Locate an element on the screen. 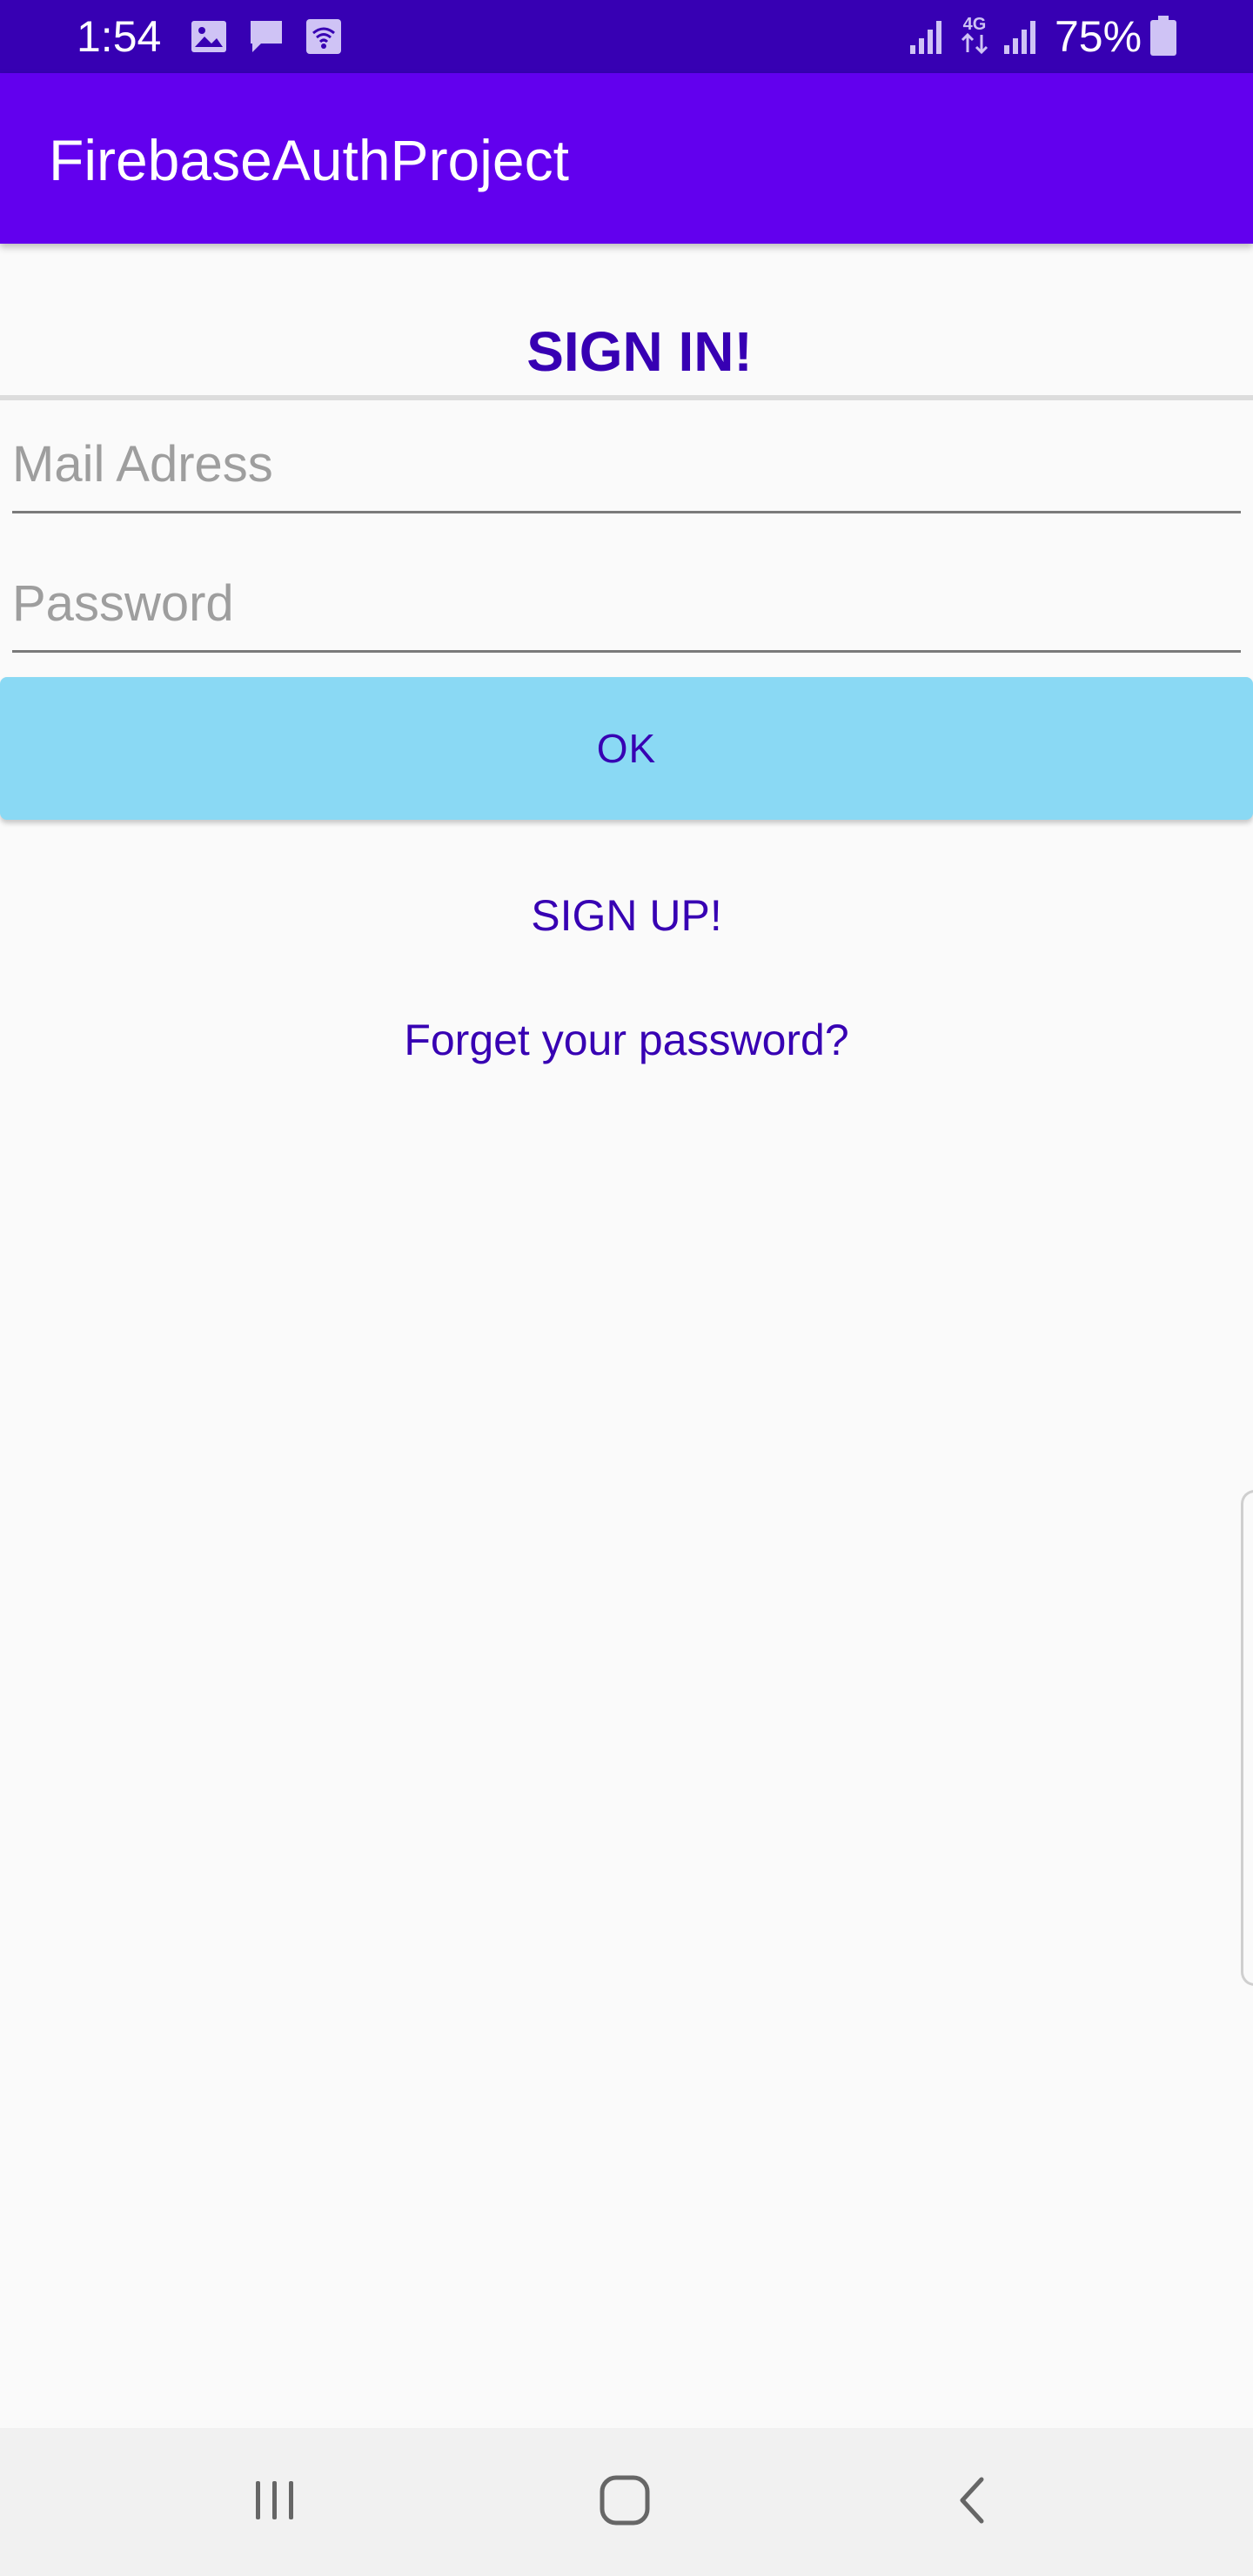  navigation-bar is located at coordinates (626, 2502).